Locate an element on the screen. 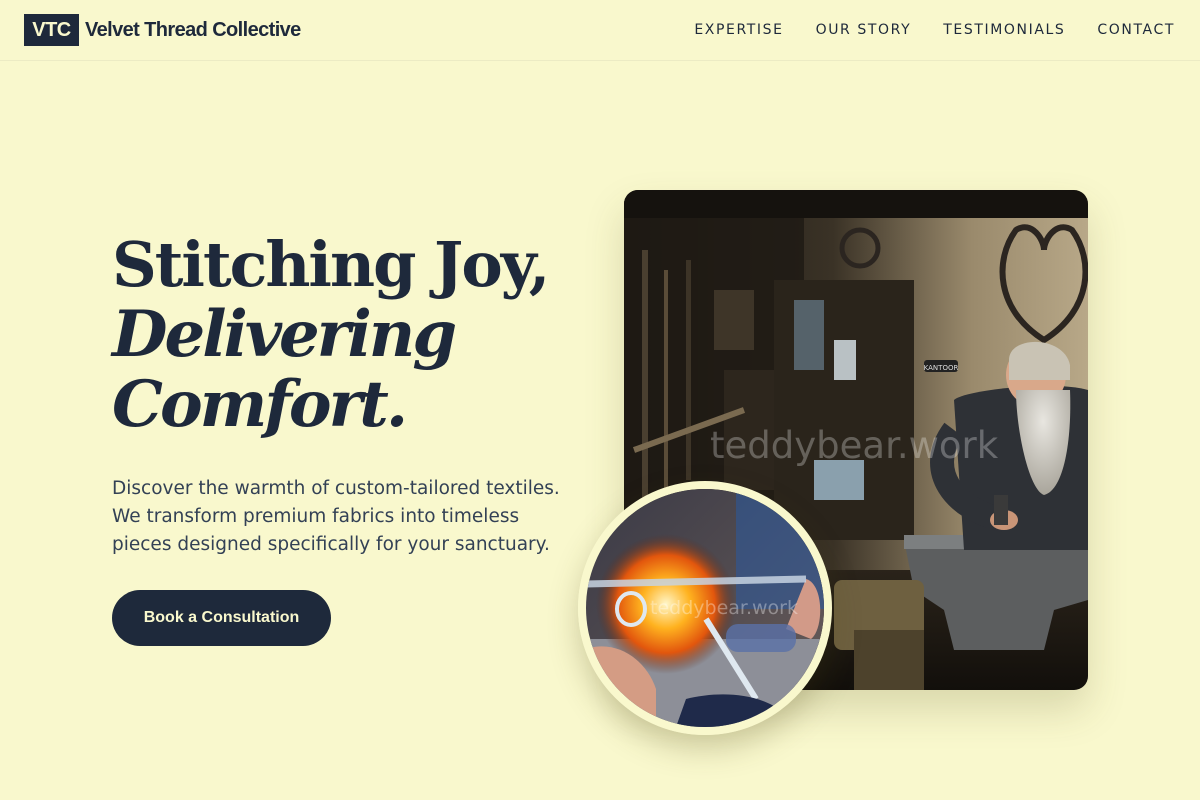 This screenshot has width=1200, height=800. nav-link-expertise: EXPERTISE is located at coordinates (738, 30).